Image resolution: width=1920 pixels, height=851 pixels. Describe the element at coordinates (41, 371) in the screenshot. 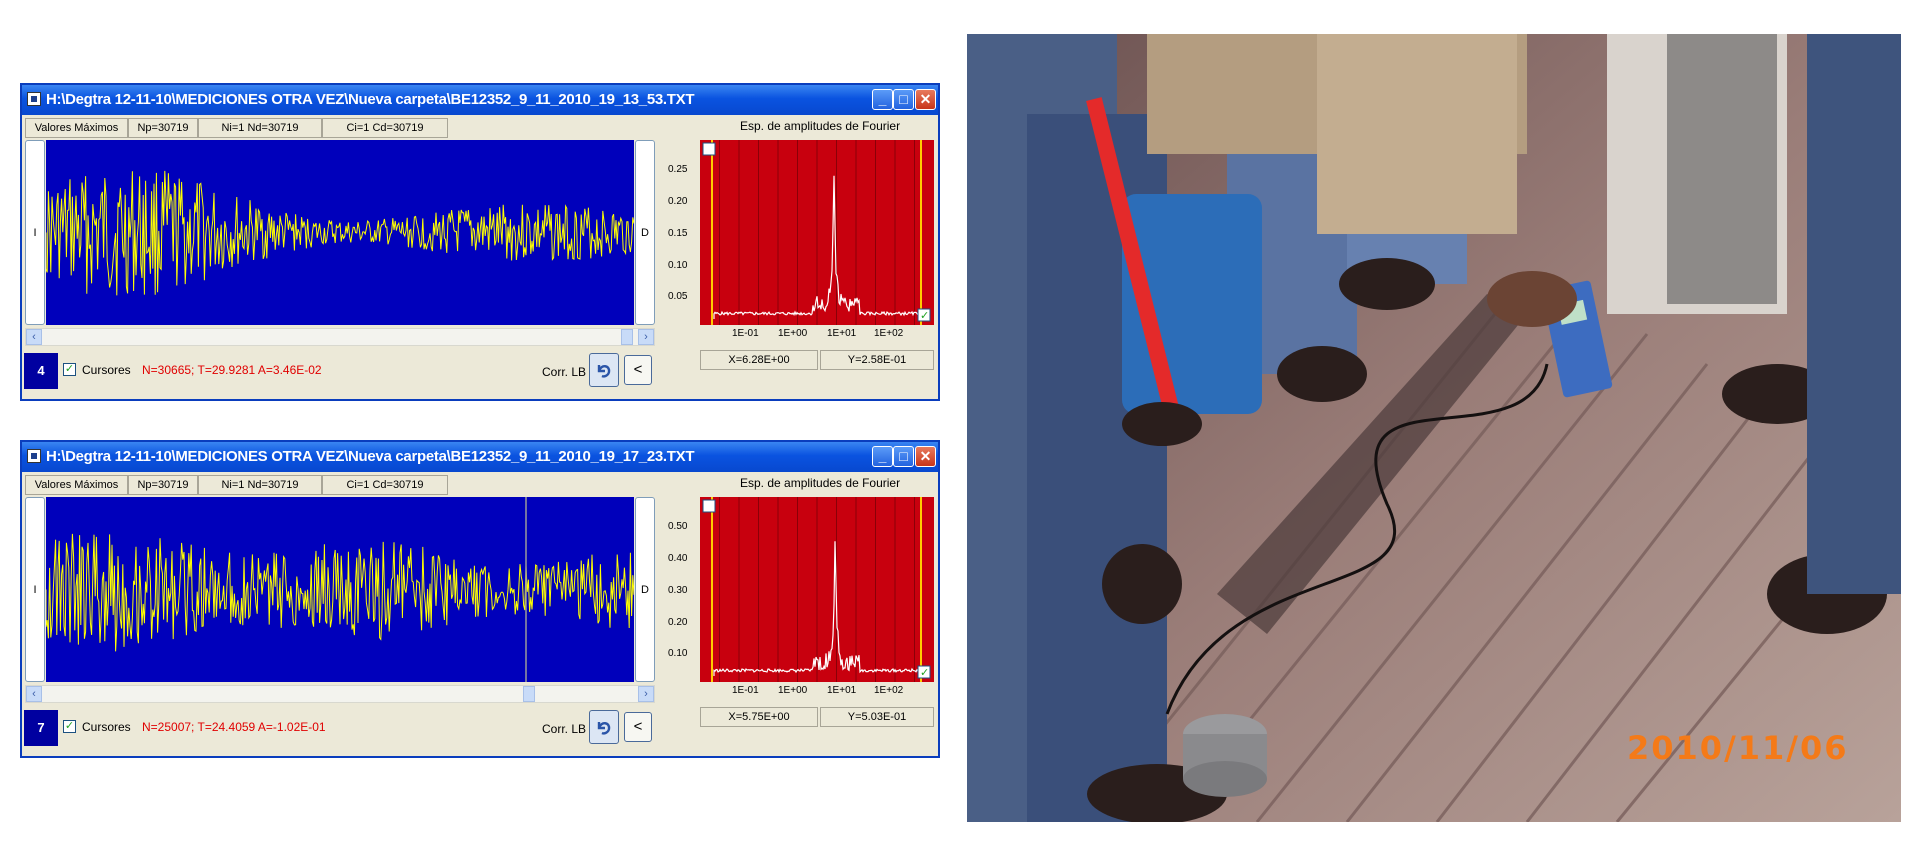

I see `channel-number: 4` at that location.